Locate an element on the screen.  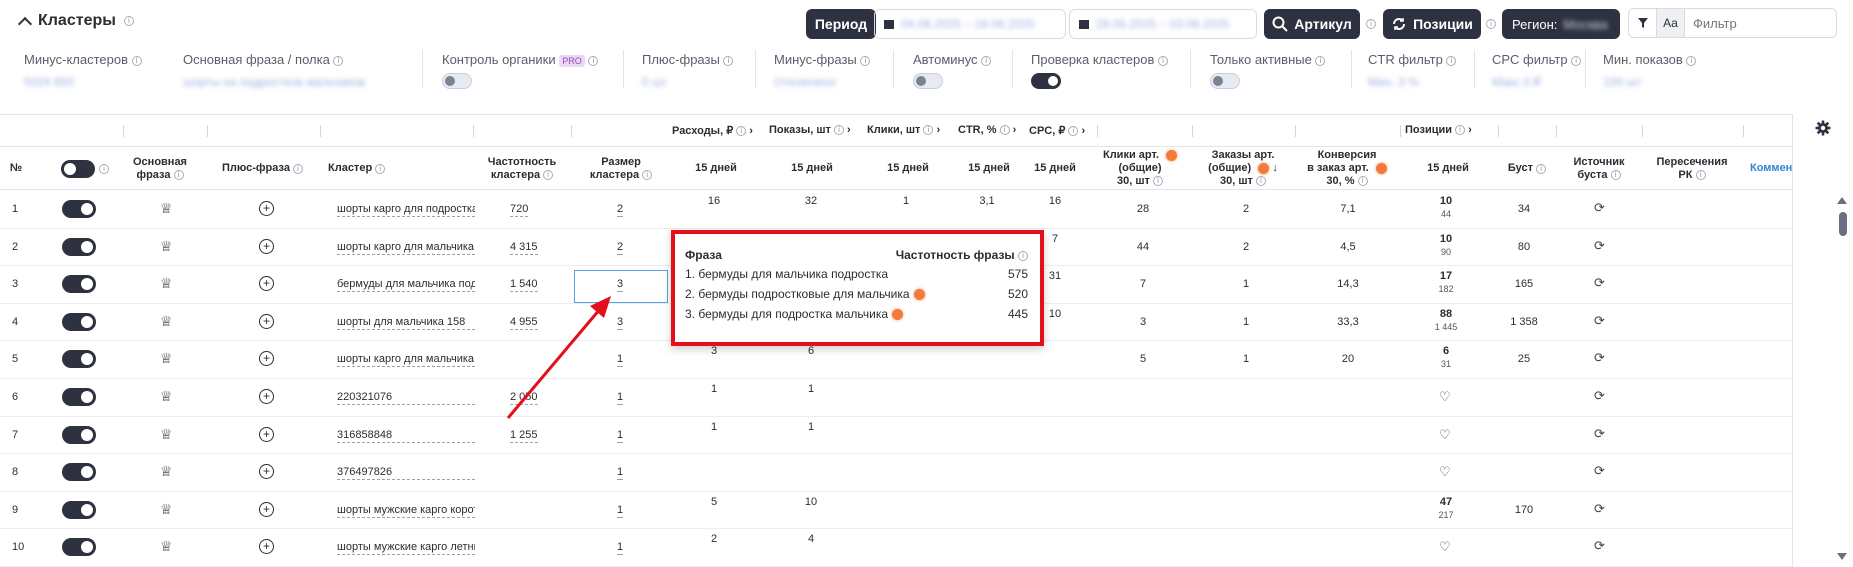
group-cpc: CPC, ₽ i › is located at coordinates (1057, 130).